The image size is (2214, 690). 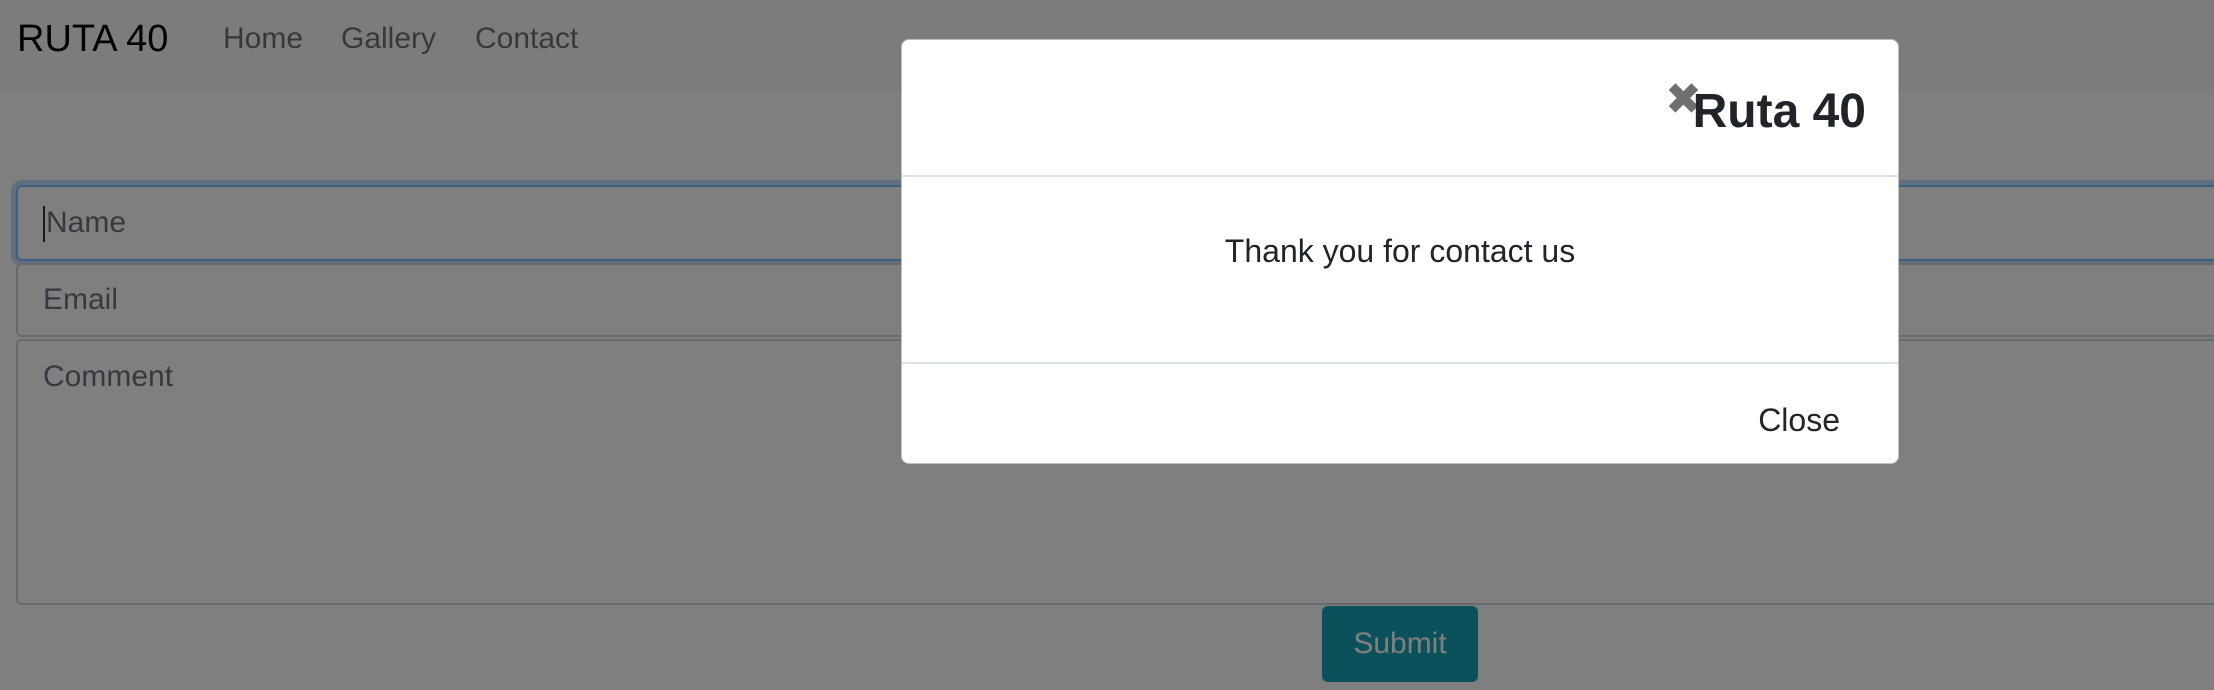 What do you see at coordinates (1779, 111) in the screenshot?
I see `modal-title: Ruta 40` at bounding box center [1779, 111].